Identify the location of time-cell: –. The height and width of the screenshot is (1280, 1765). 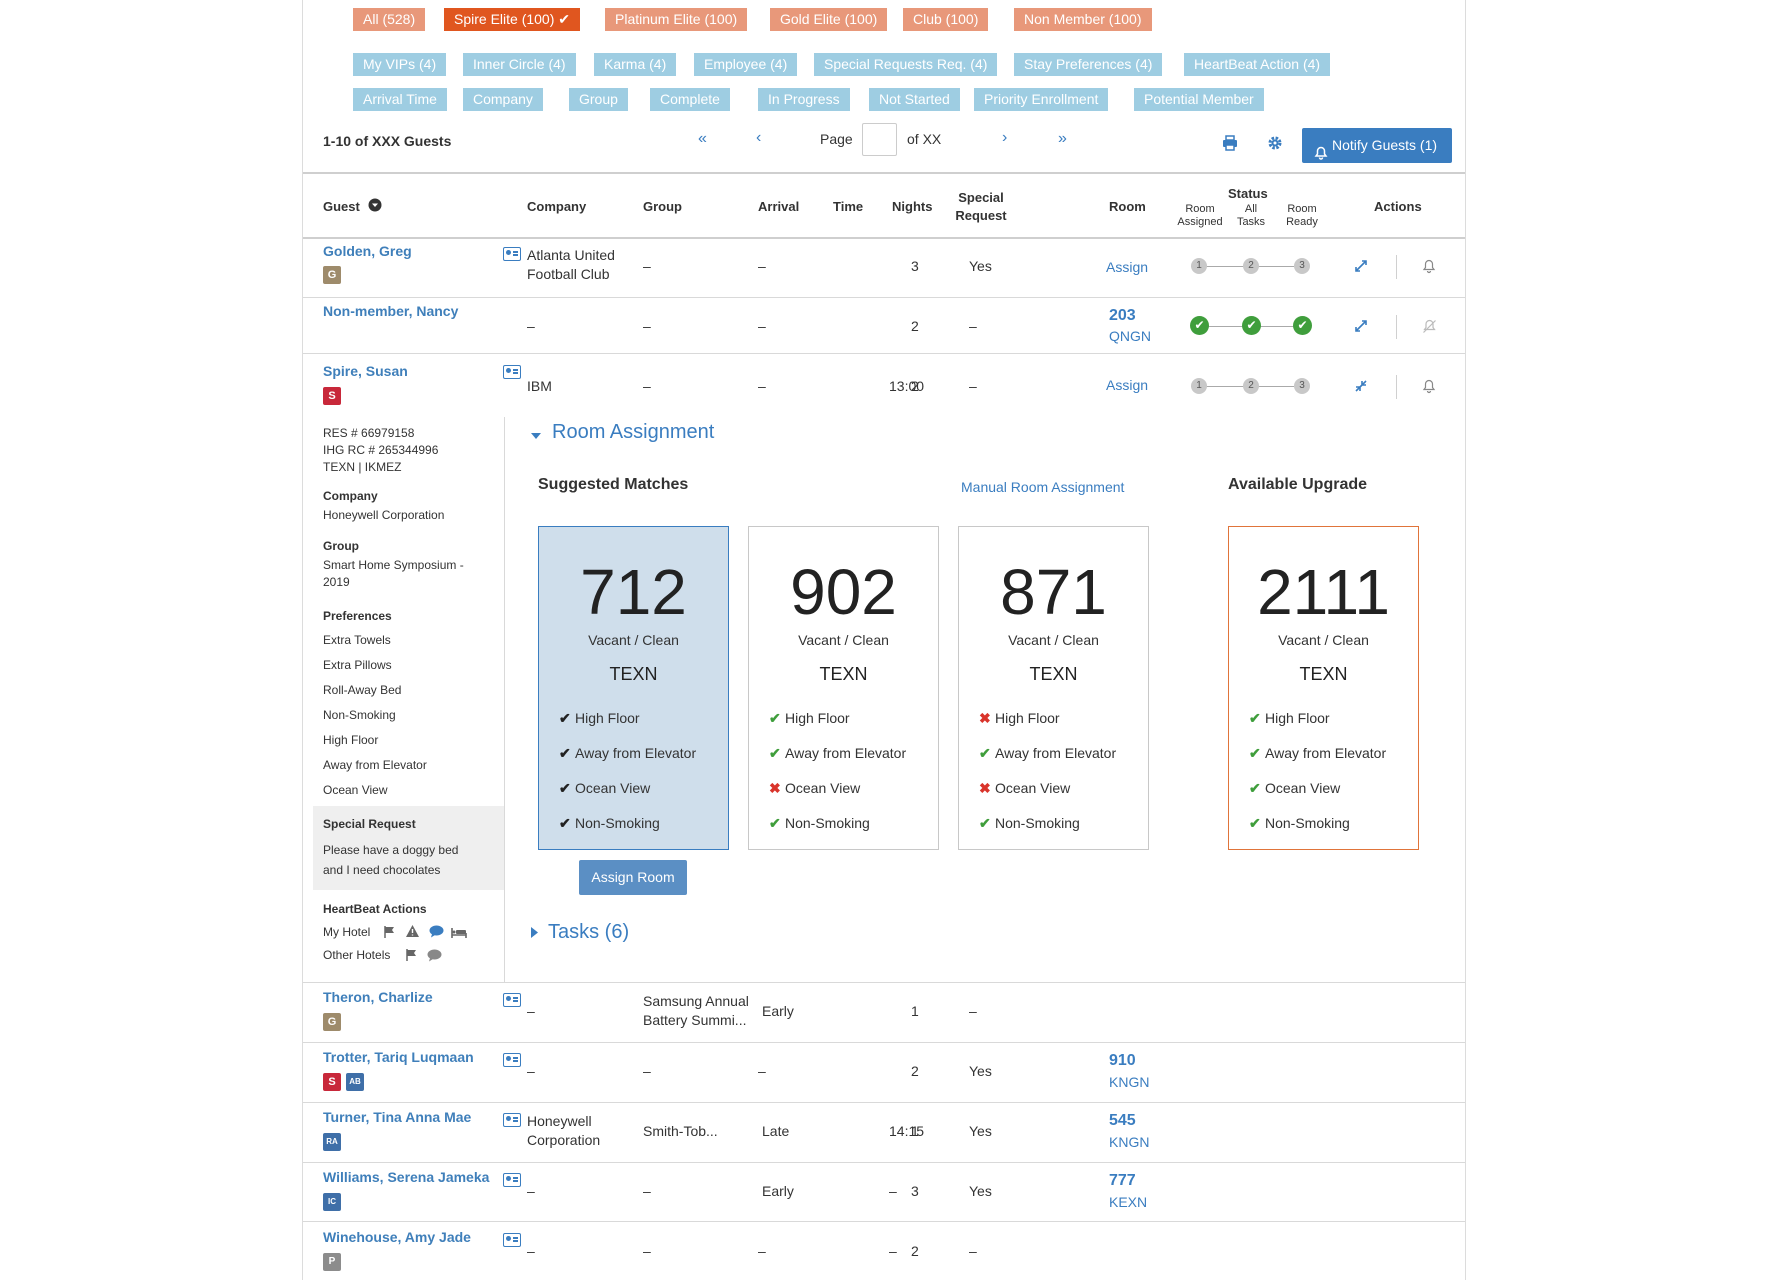
(893, 1251).